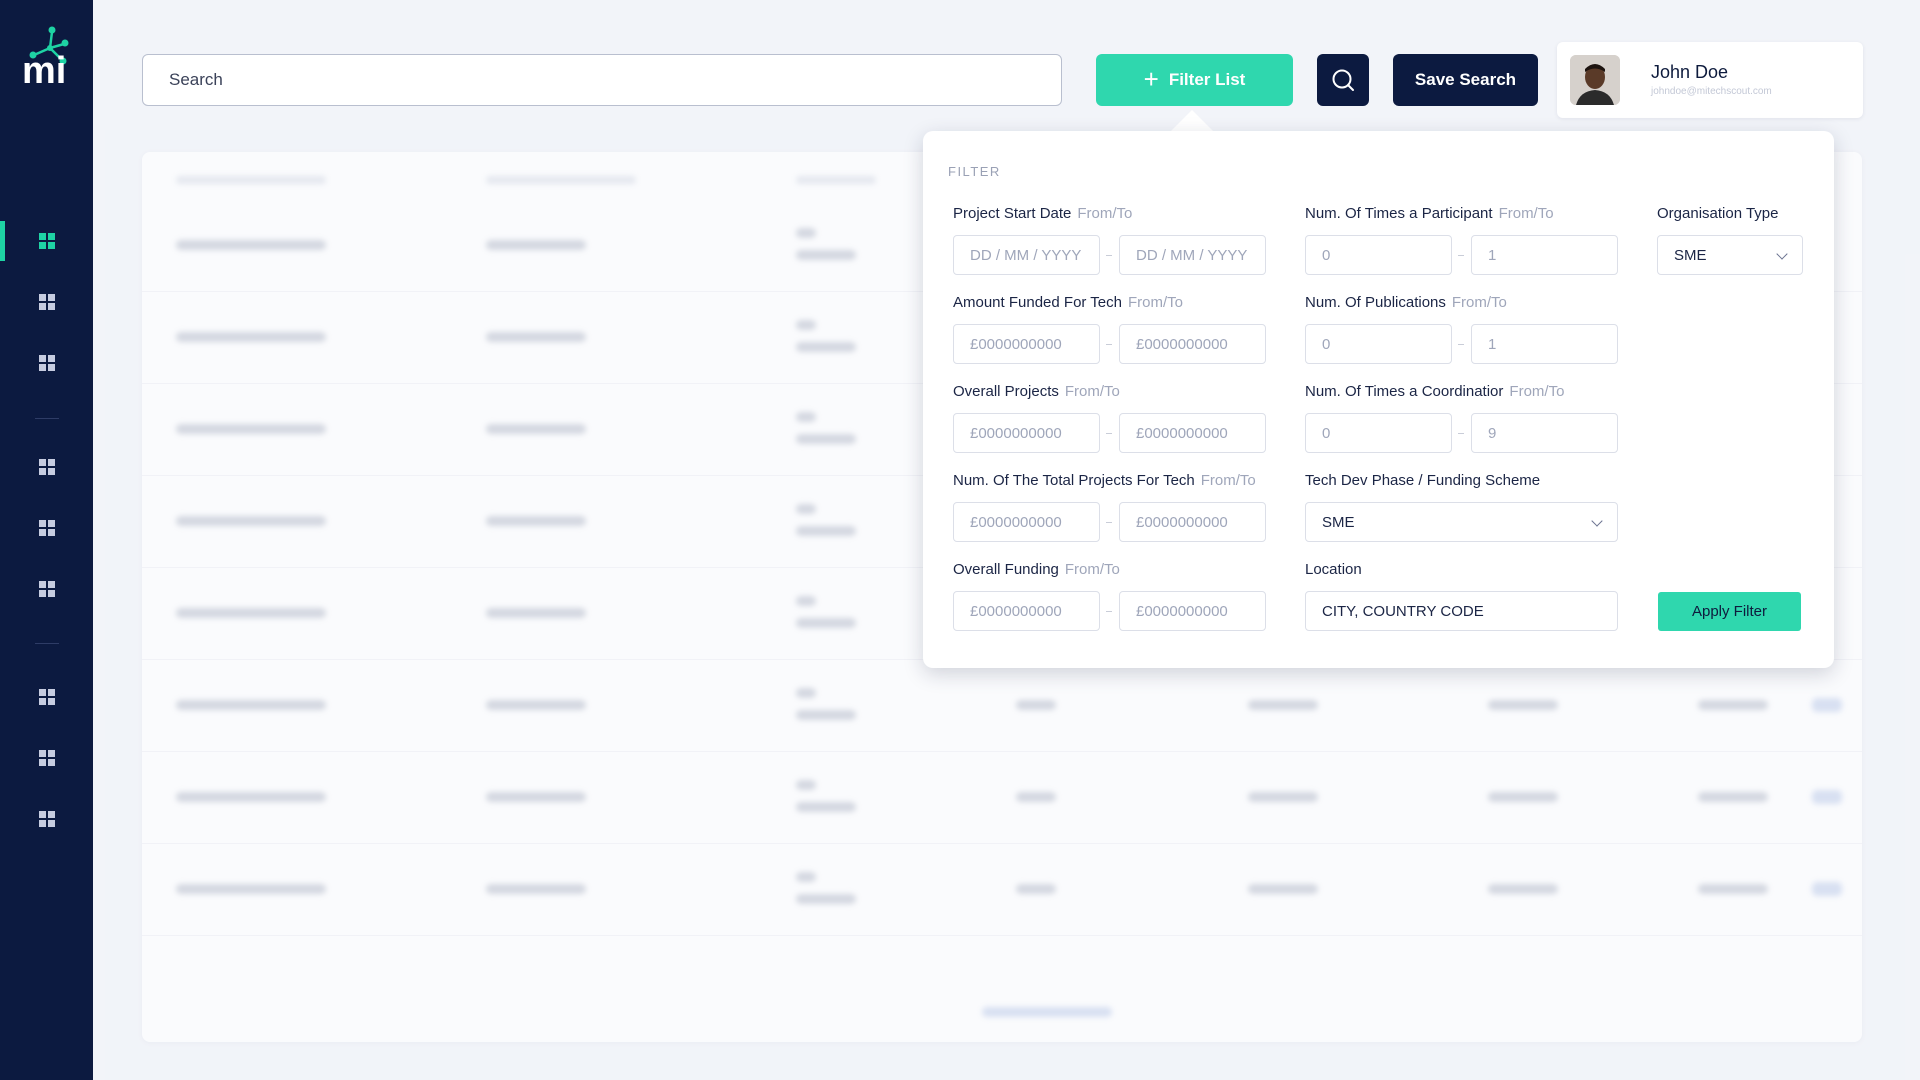 The image size is (1920, 1080). Describe the element at coordinates (1690, 255) in the screenshot. I see `organisation-type-value: SME` at that location.